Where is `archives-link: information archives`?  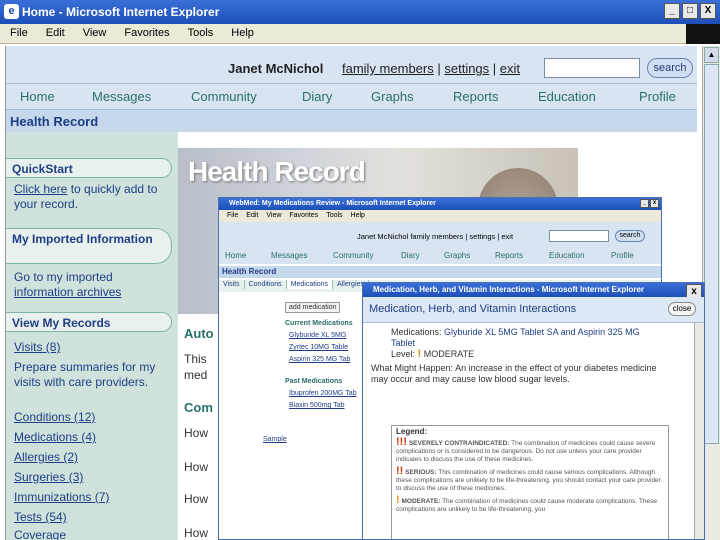
archives-link: information archives is located at coordinates (67, 292).